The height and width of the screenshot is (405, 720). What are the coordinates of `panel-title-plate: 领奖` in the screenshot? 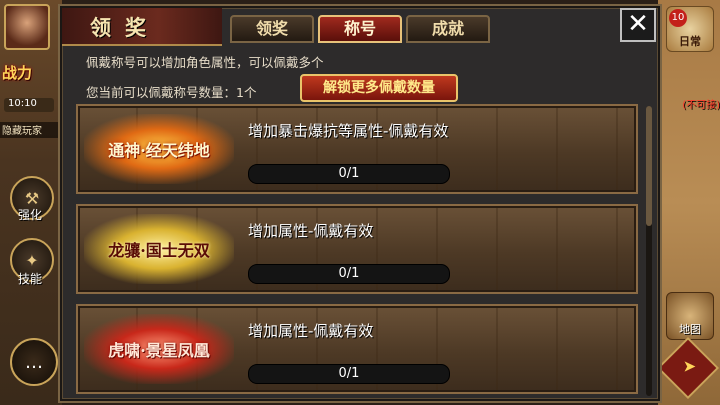 It's located at (142, 27).